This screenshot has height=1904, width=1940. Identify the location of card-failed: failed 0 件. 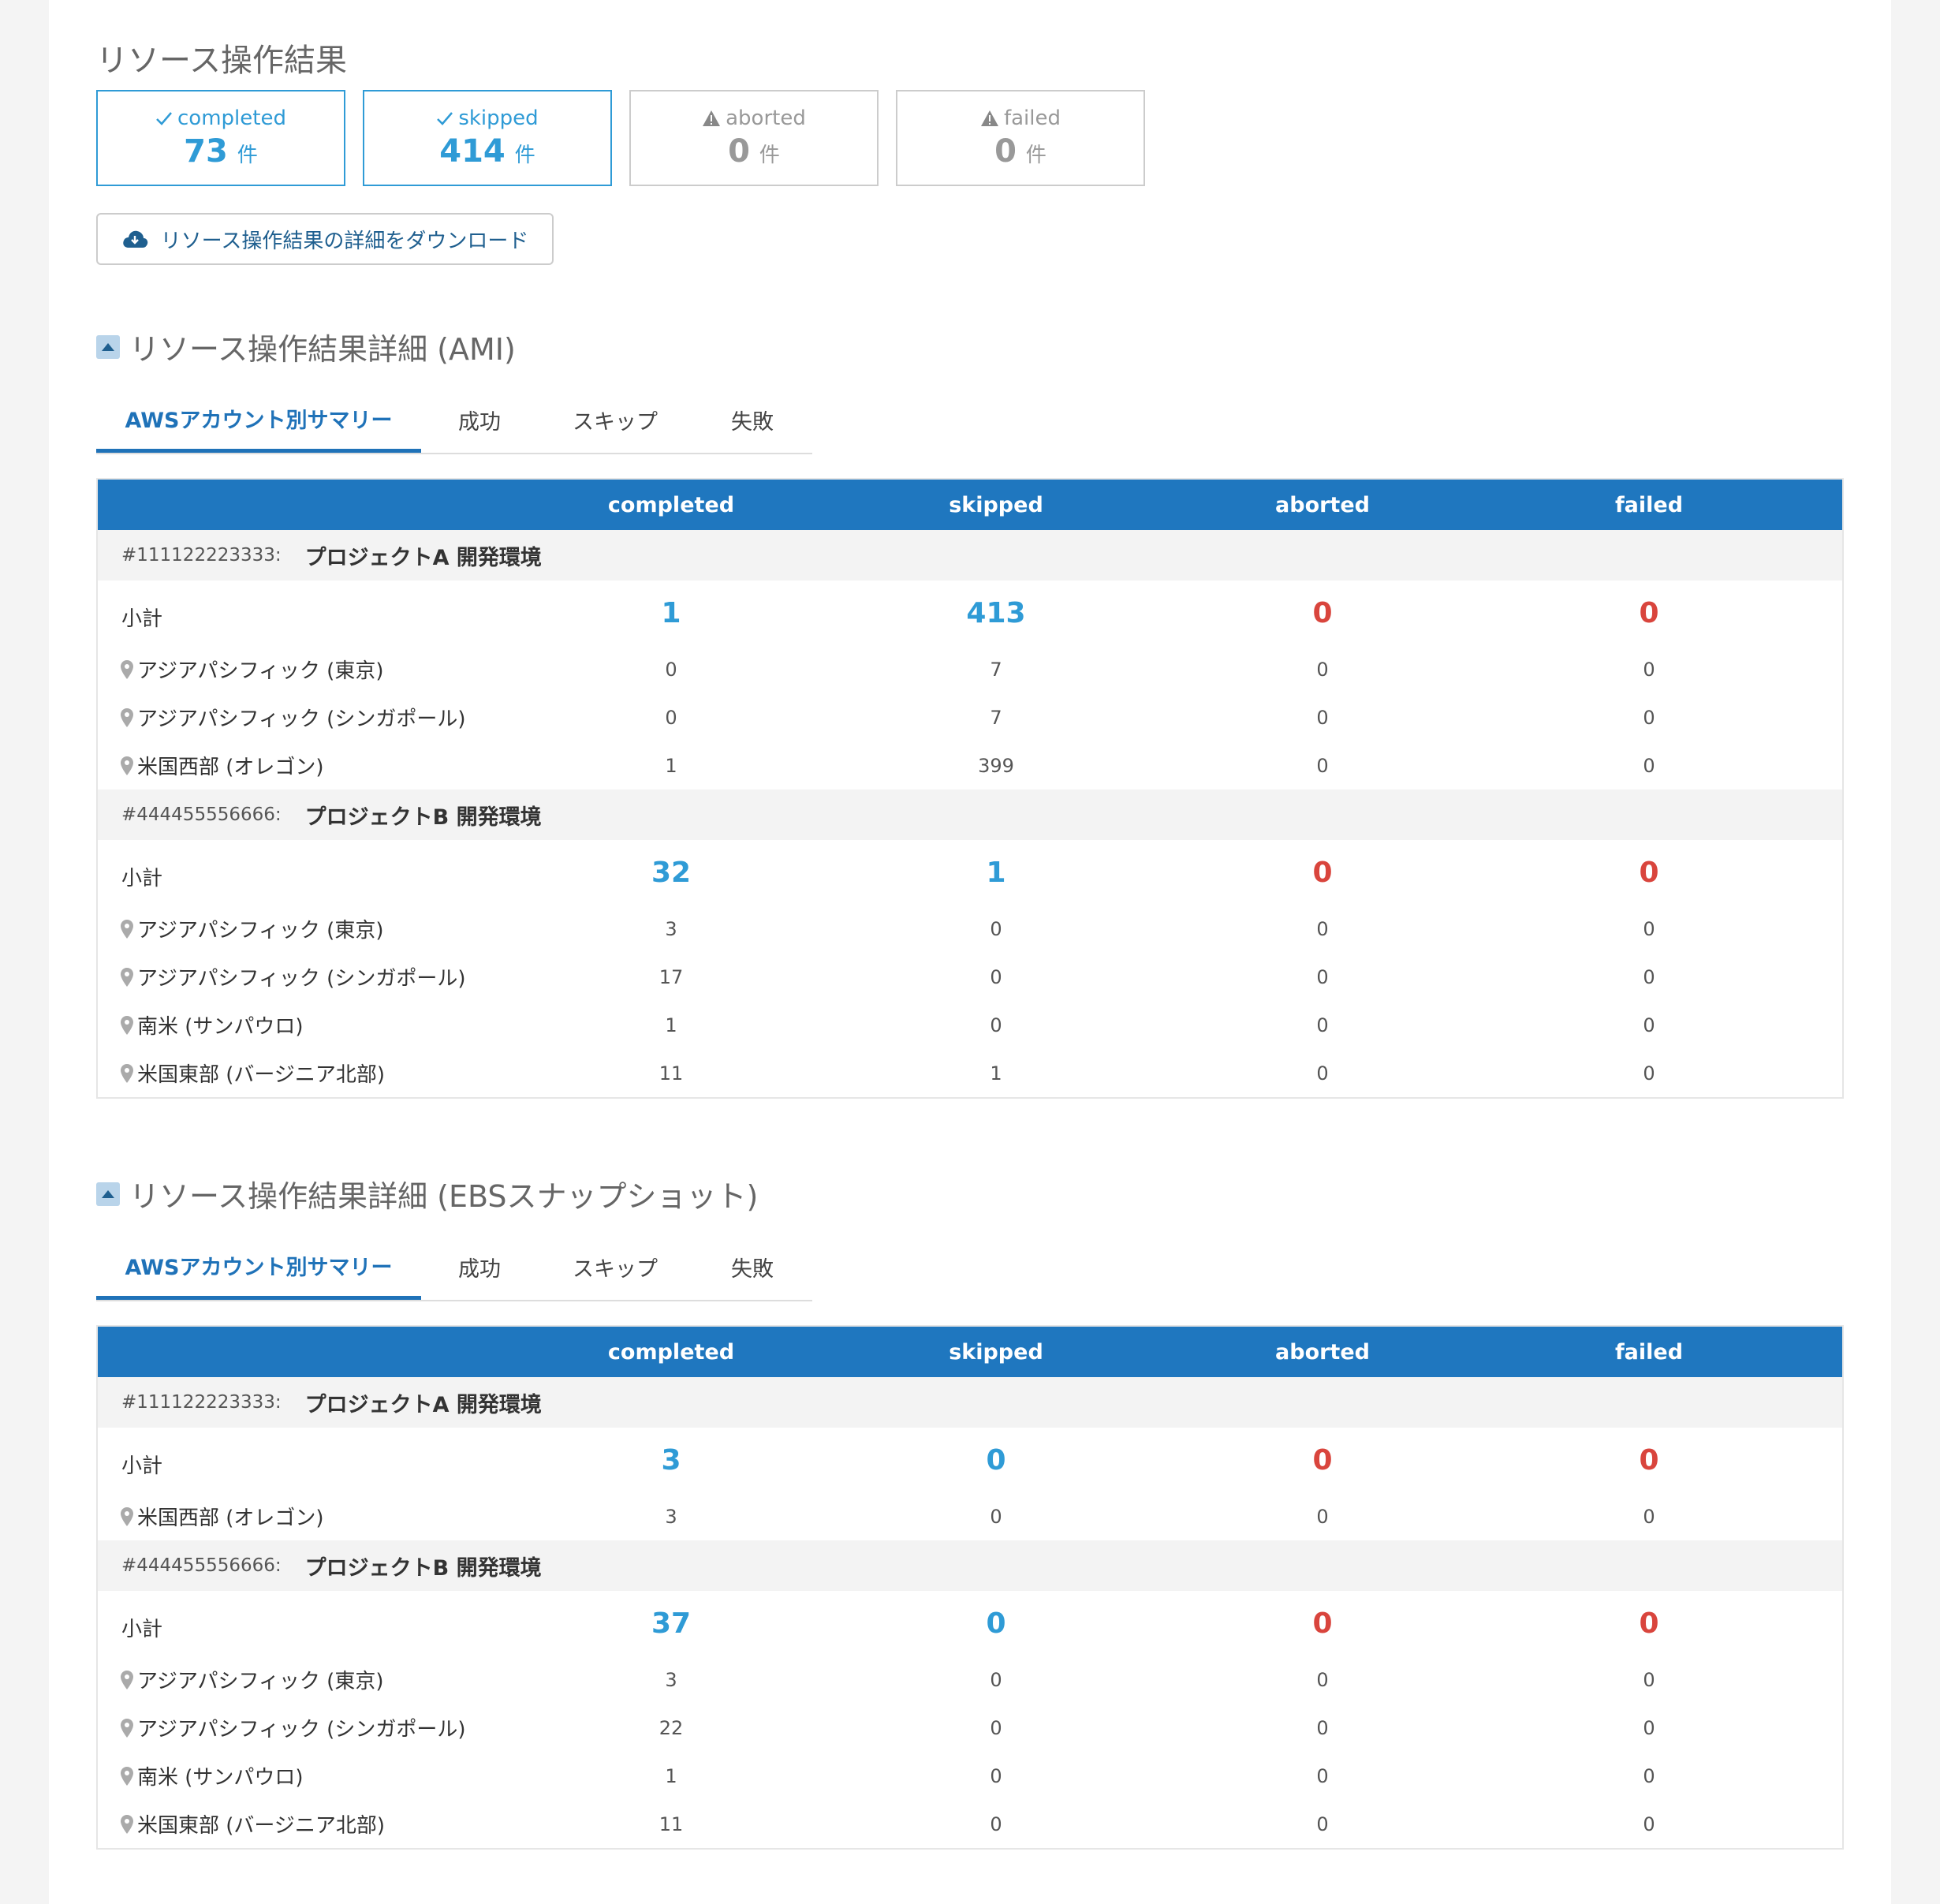
(1020, 138).